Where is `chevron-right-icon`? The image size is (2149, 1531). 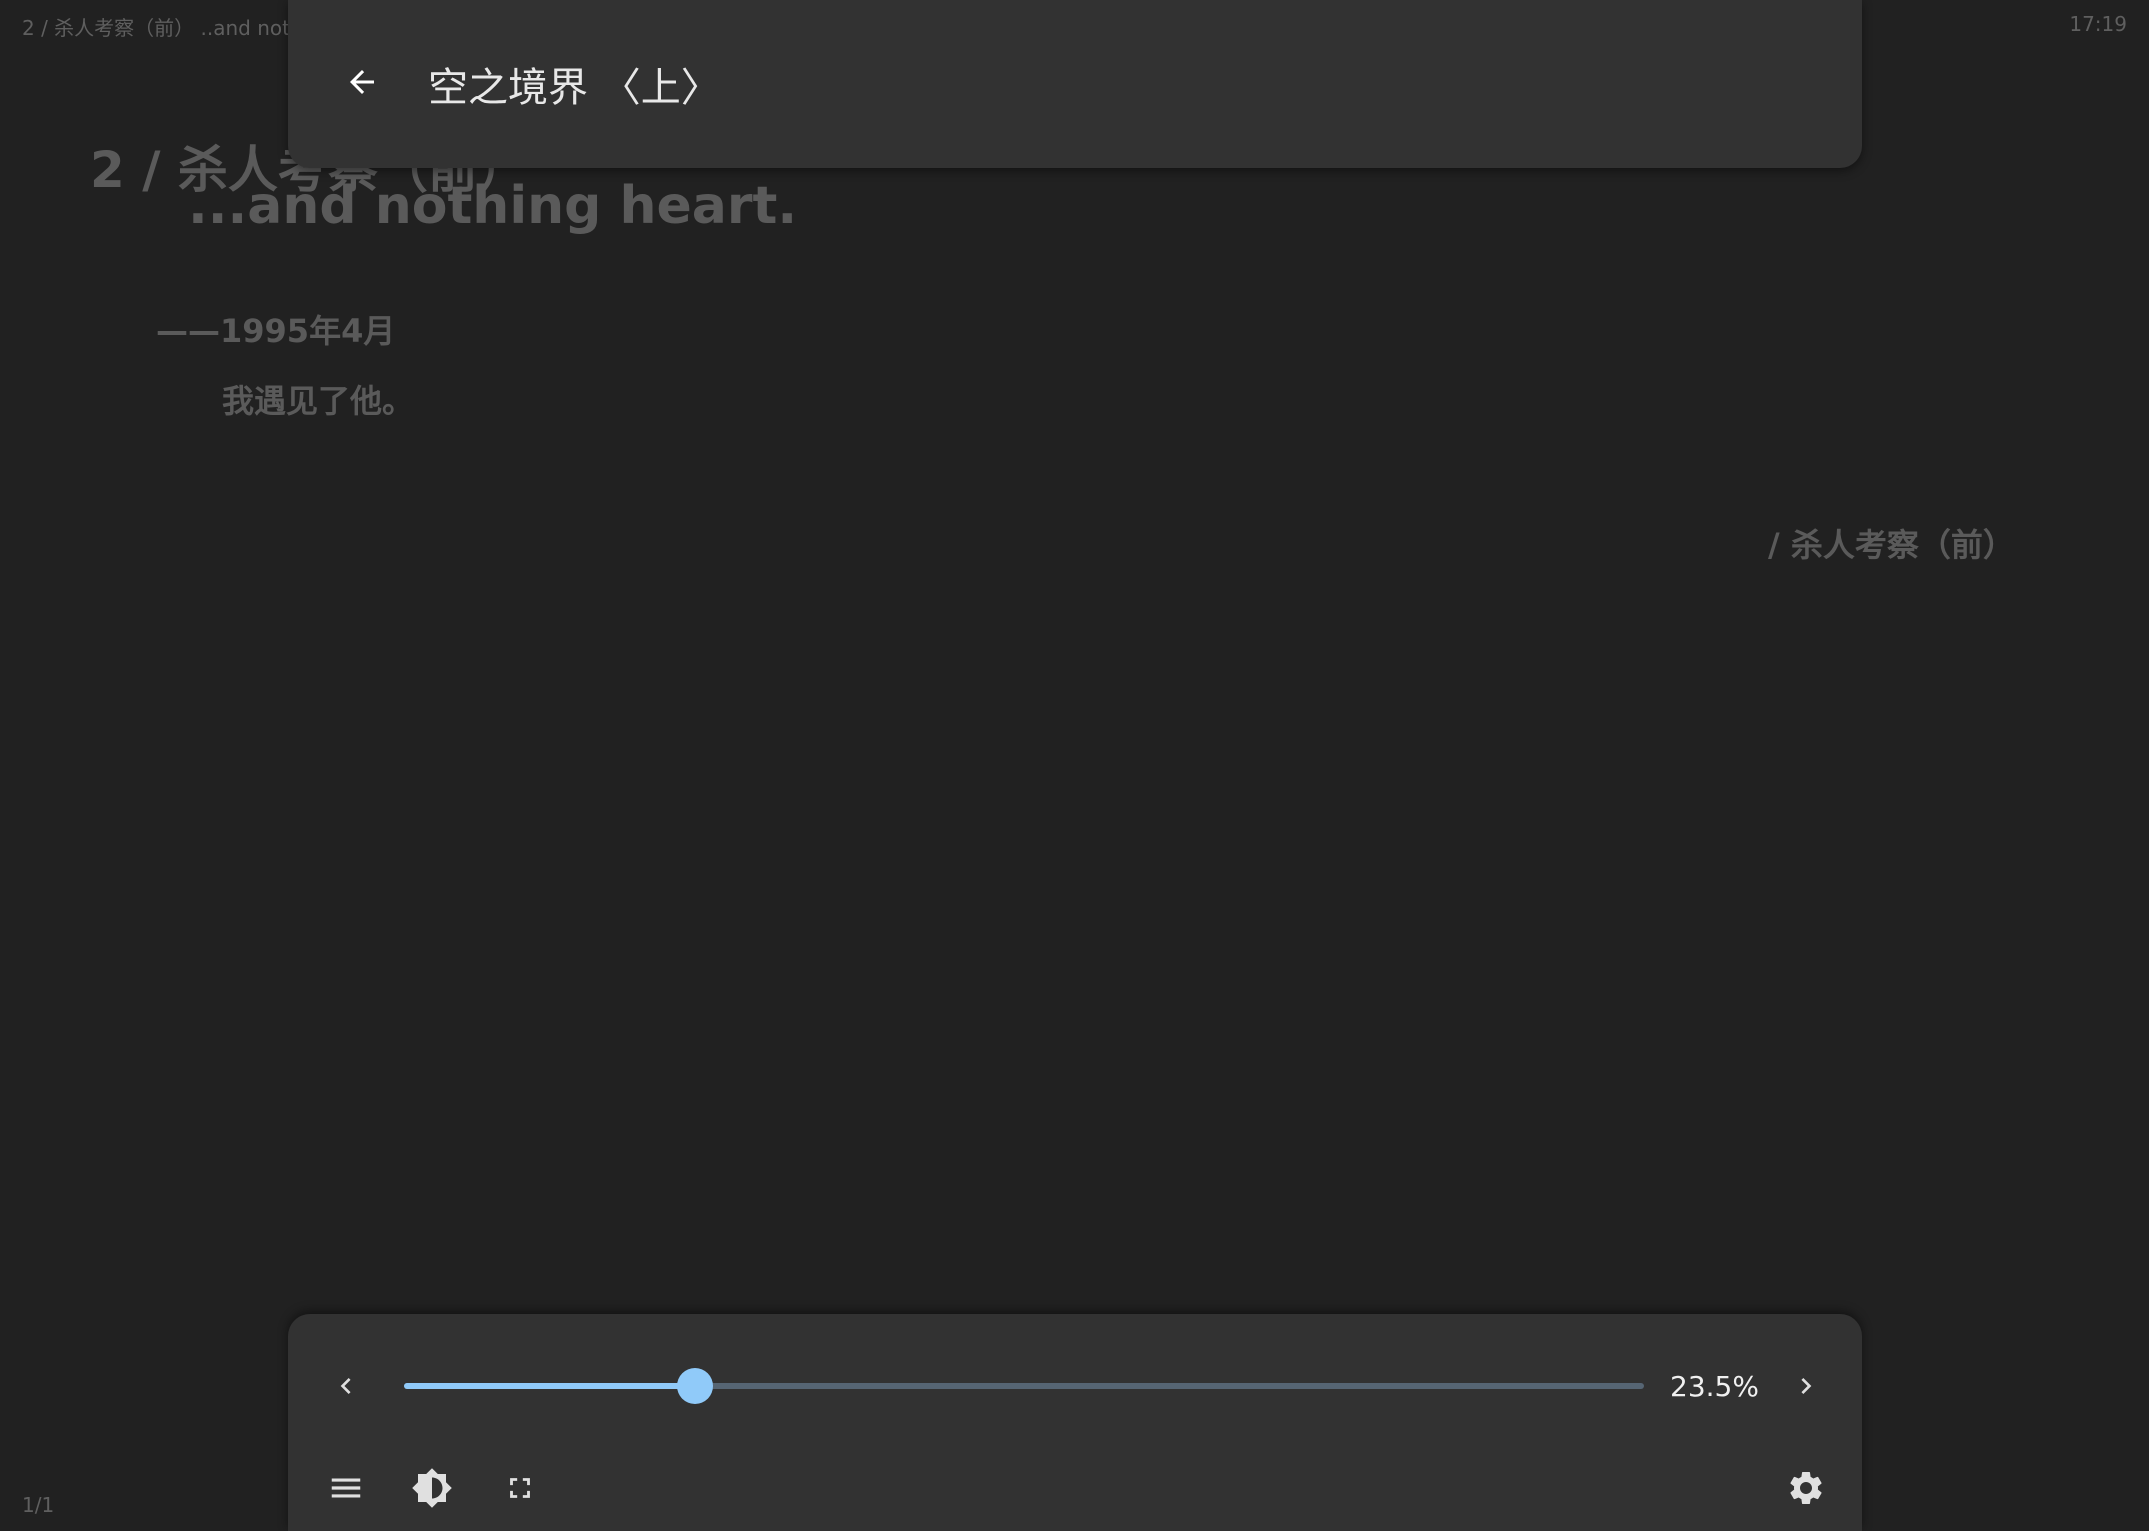 chevron-right-icon is located at coordinates (1806, 1386).